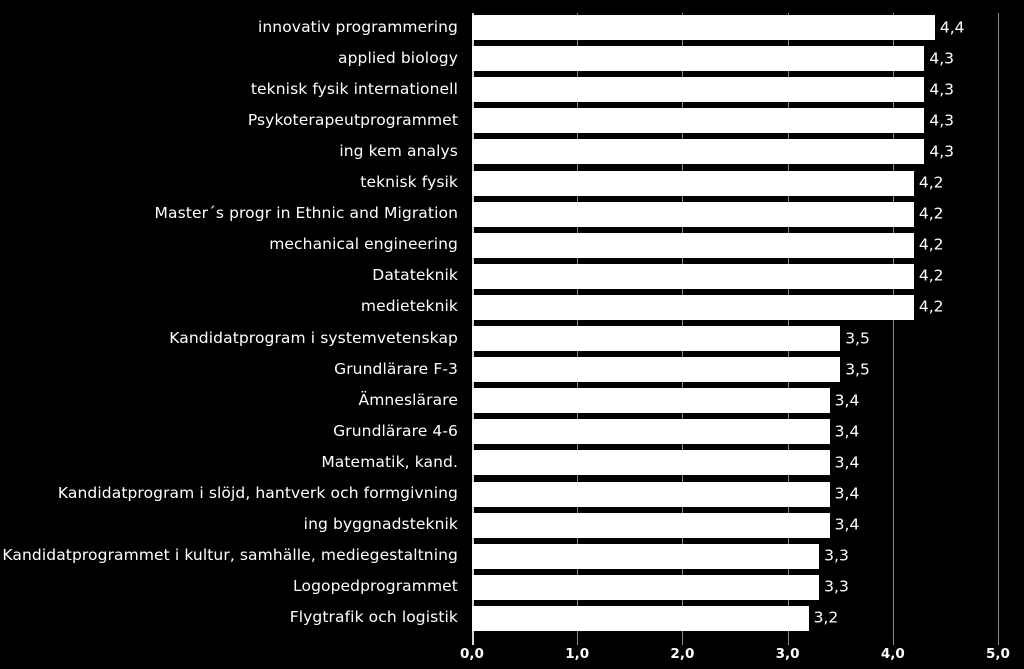 Image resolution: width=1024 pixels, height=669 pixels. Describe the element at coordinates (357, 26) in the screenshot. I see `category-label: innovativ programmering` at that location.